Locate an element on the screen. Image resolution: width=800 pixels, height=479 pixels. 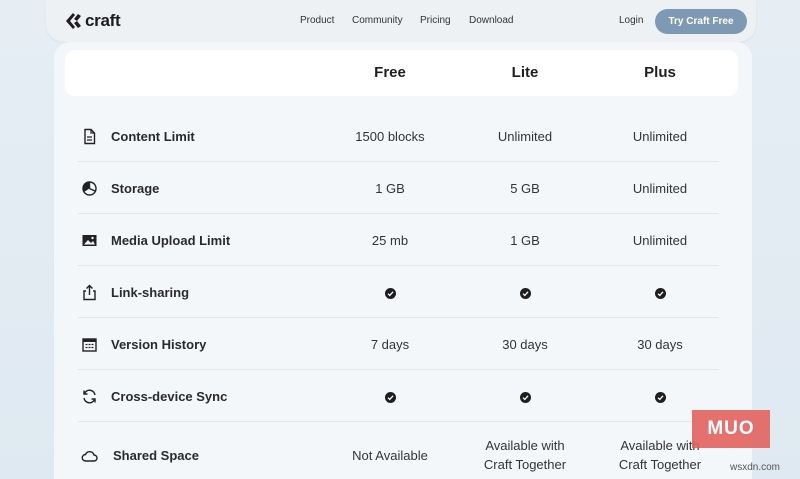
share-icon is located at coordinates (89, 292).